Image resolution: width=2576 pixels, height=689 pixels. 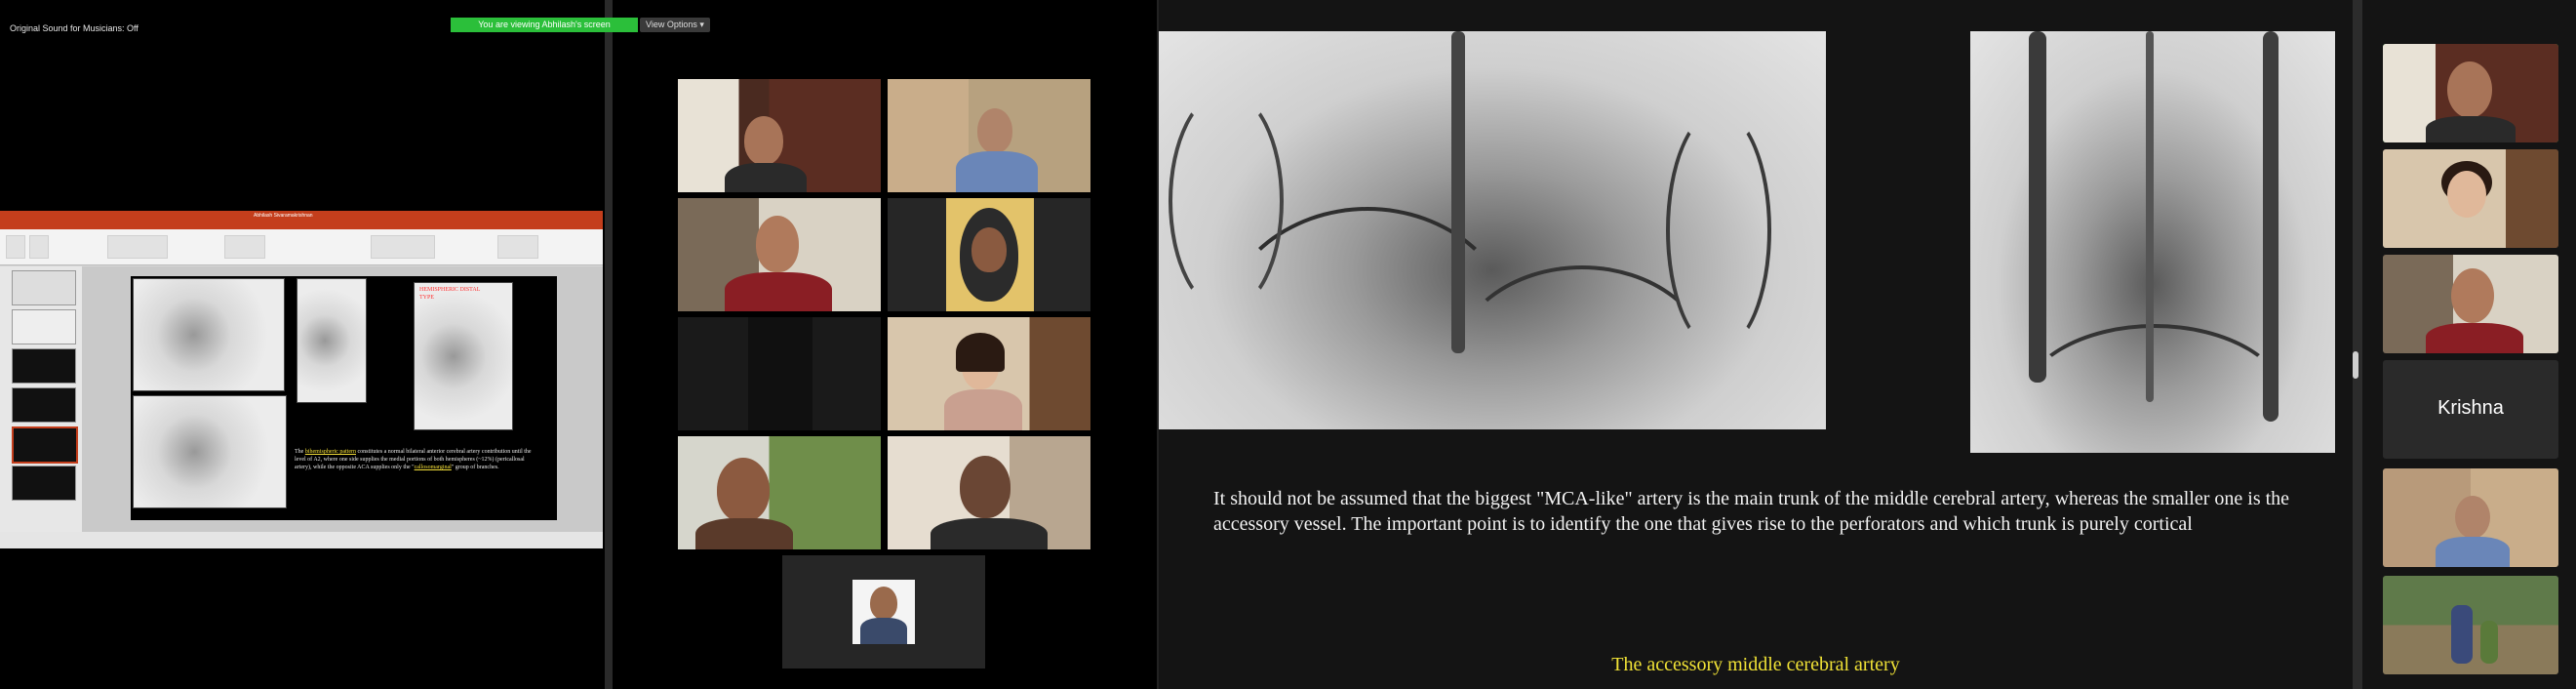 I want to click on slide-red-label: HEMISPHERIC DISTAL TYPE, so click(x=450, y=294).